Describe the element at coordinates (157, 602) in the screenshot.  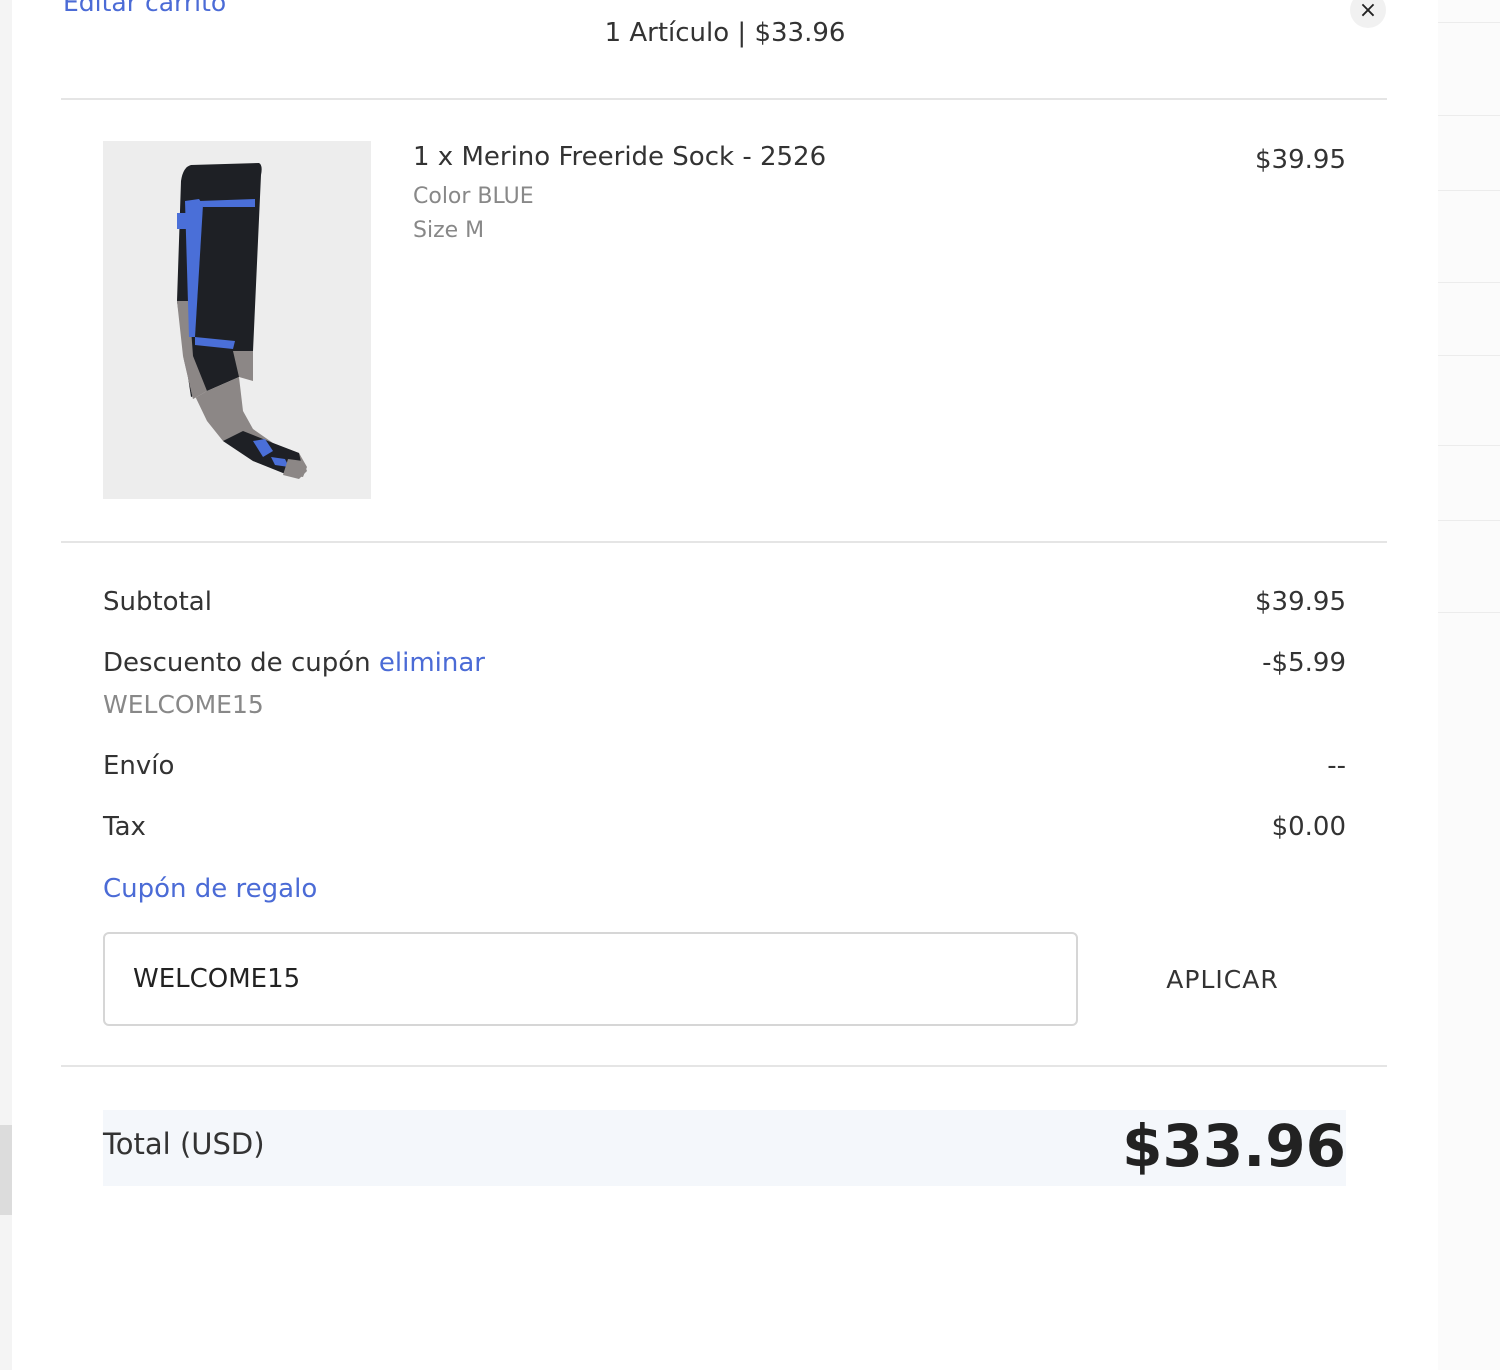
I see `subtotal-label: Subtotal` at that location.